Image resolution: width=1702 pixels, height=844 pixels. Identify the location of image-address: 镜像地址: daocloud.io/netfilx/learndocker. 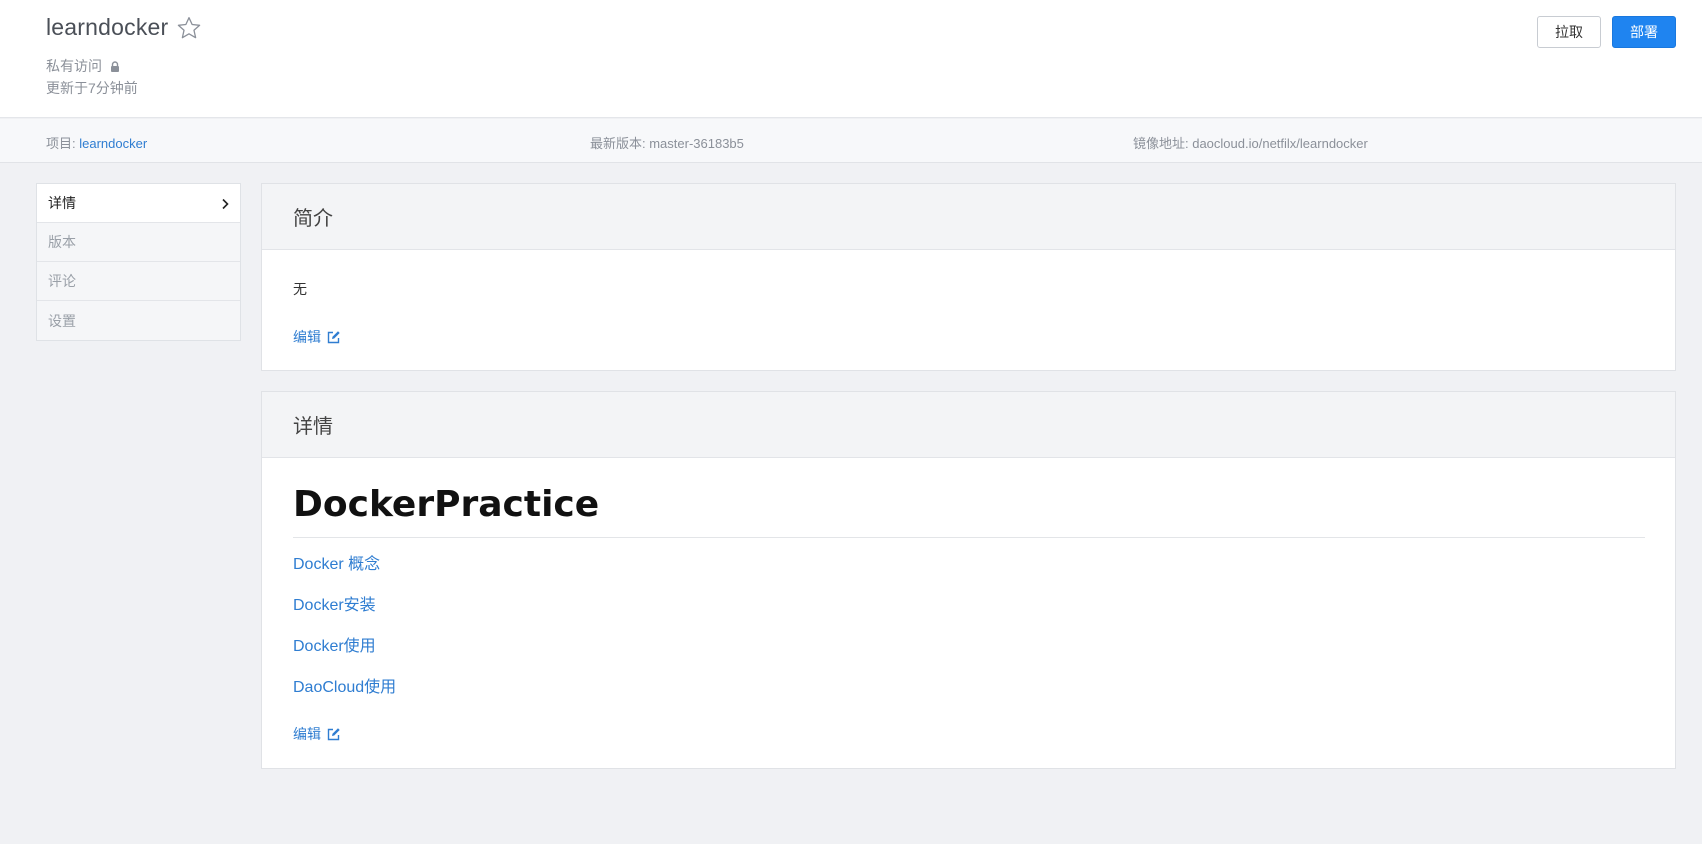
(1250, 143).